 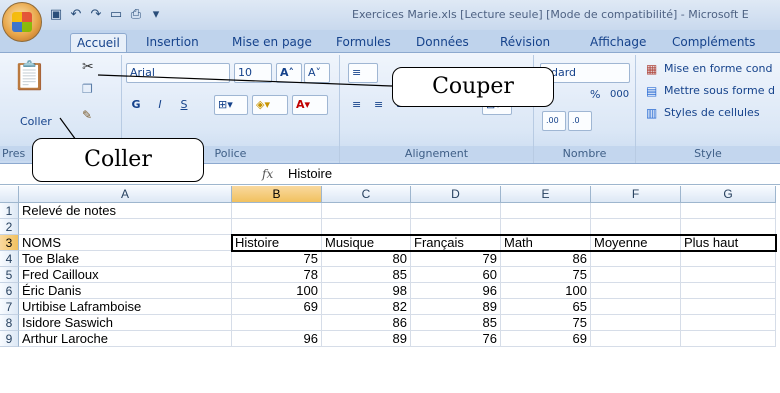 What do you see at coordinates (546, 211) in the screenshot?
I see `cell-e1` at bounding box center [546, 211].